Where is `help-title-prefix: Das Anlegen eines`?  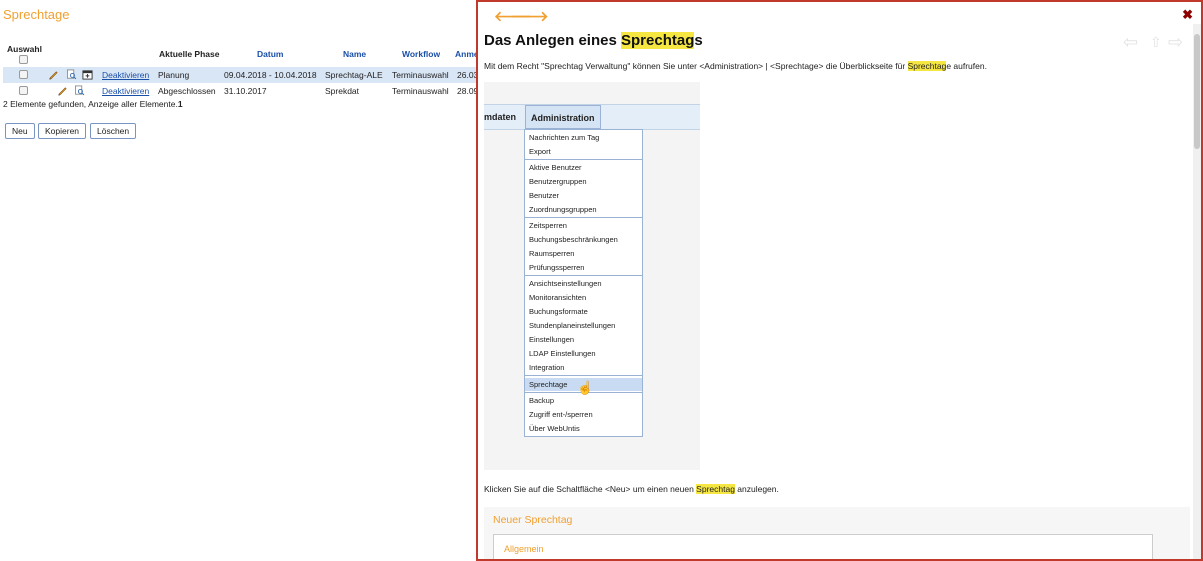 help-title-prefix: Das Anlegen eines is located at coordinates (552, 40).